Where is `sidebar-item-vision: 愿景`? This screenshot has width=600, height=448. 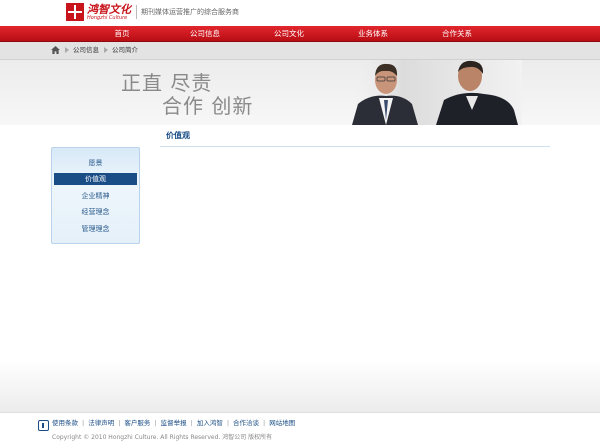 sidebar-item-vision: 愿景 is located at coordinates (95, 163).